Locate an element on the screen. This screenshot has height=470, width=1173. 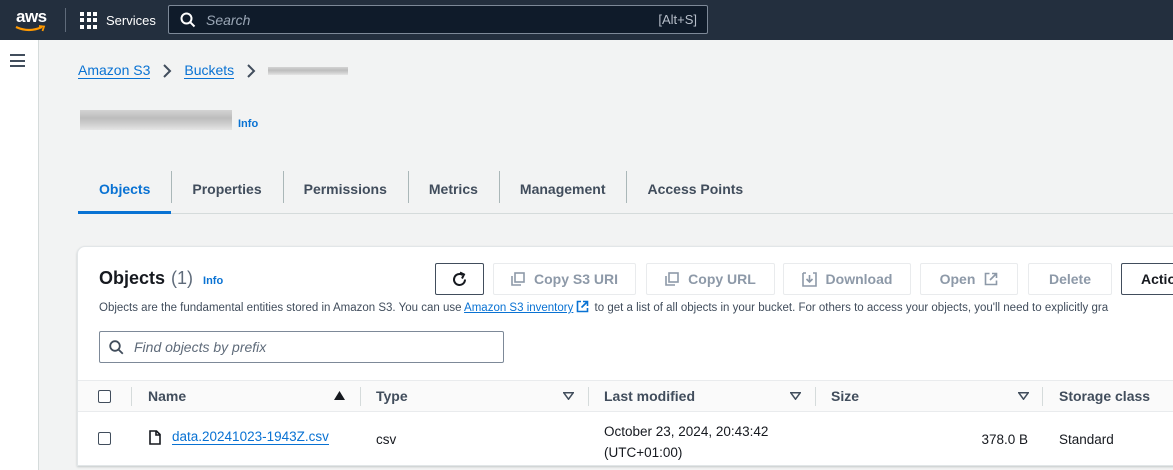
aws-logo: aws is located at coordinates (32, 20).